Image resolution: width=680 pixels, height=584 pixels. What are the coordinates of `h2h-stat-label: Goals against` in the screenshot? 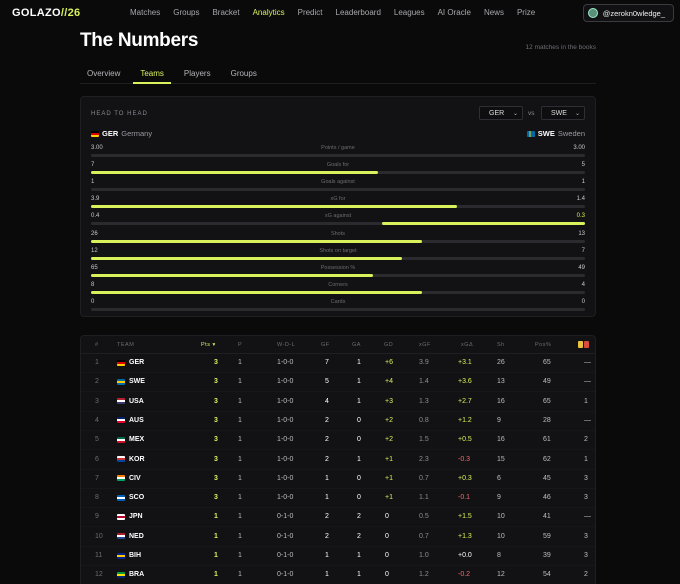 It's located at (338, 182).